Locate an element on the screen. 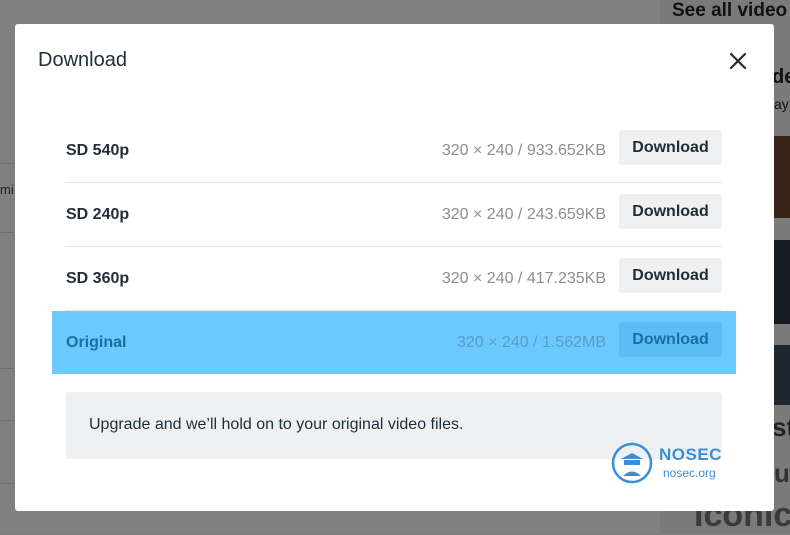 The image size is (790, 535). option-size: 320 × 240 / 1.562MB is located at coordinates (531, 342).